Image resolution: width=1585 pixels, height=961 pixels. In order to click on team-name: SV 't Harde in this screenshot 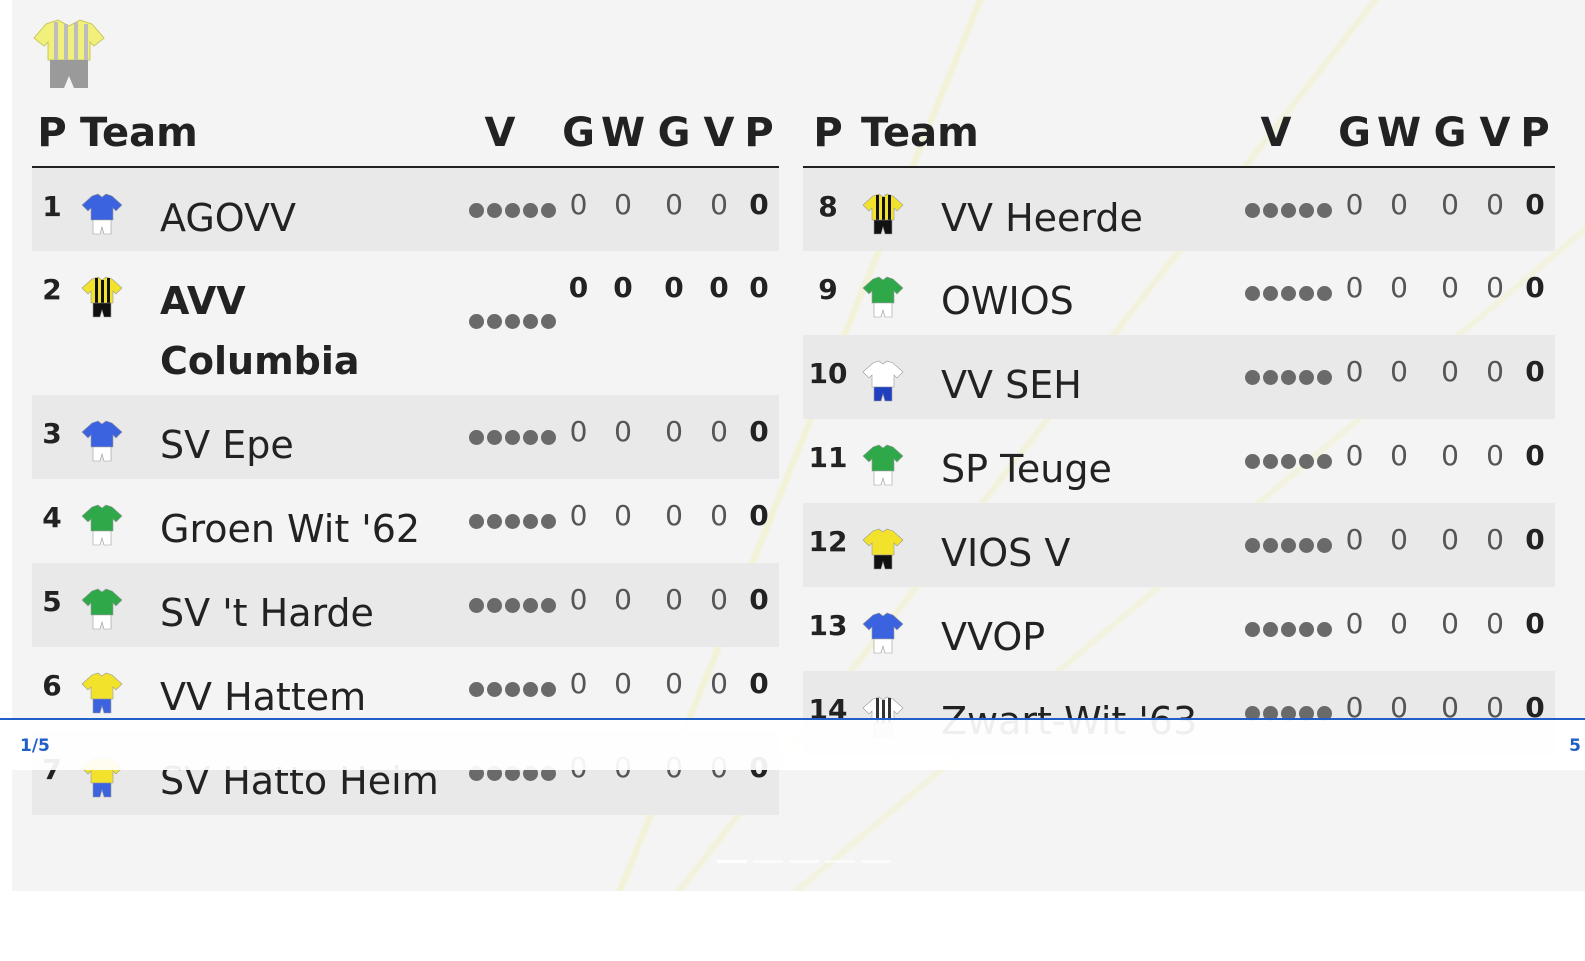, I will do `click(256, 603)`.